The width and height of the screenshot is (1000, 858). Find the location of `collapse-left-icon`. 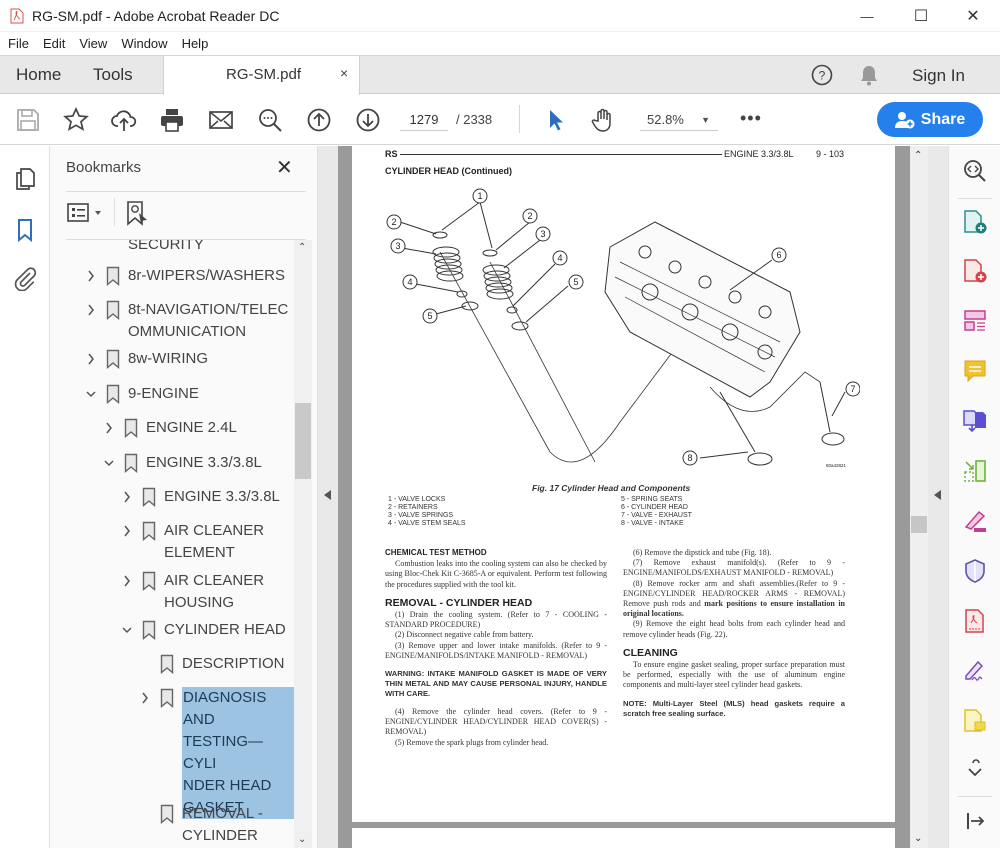

collapse-left-icon is located at coordinates (327, 495).